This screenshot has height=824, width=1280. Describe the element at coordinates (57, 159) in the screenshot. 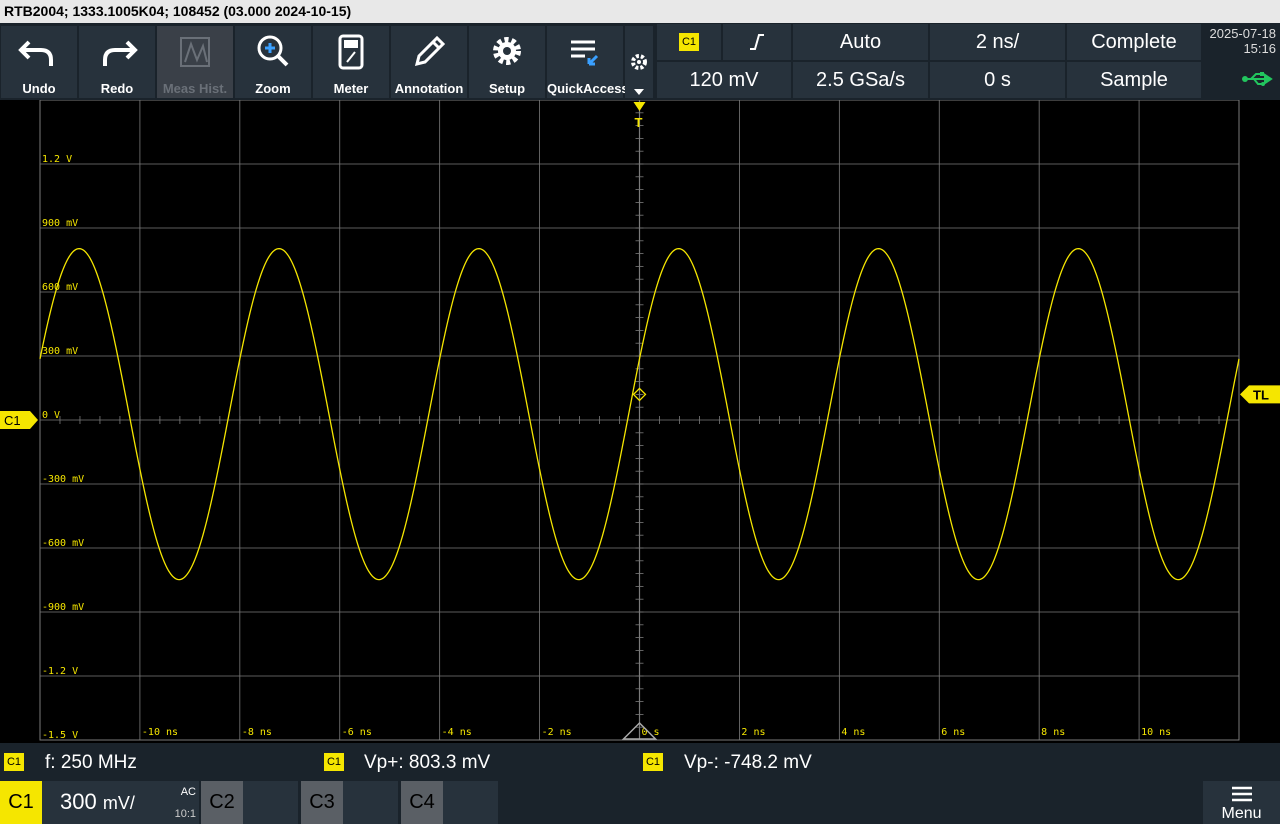

I see `y-axis-label: 1.2 V` at that location.